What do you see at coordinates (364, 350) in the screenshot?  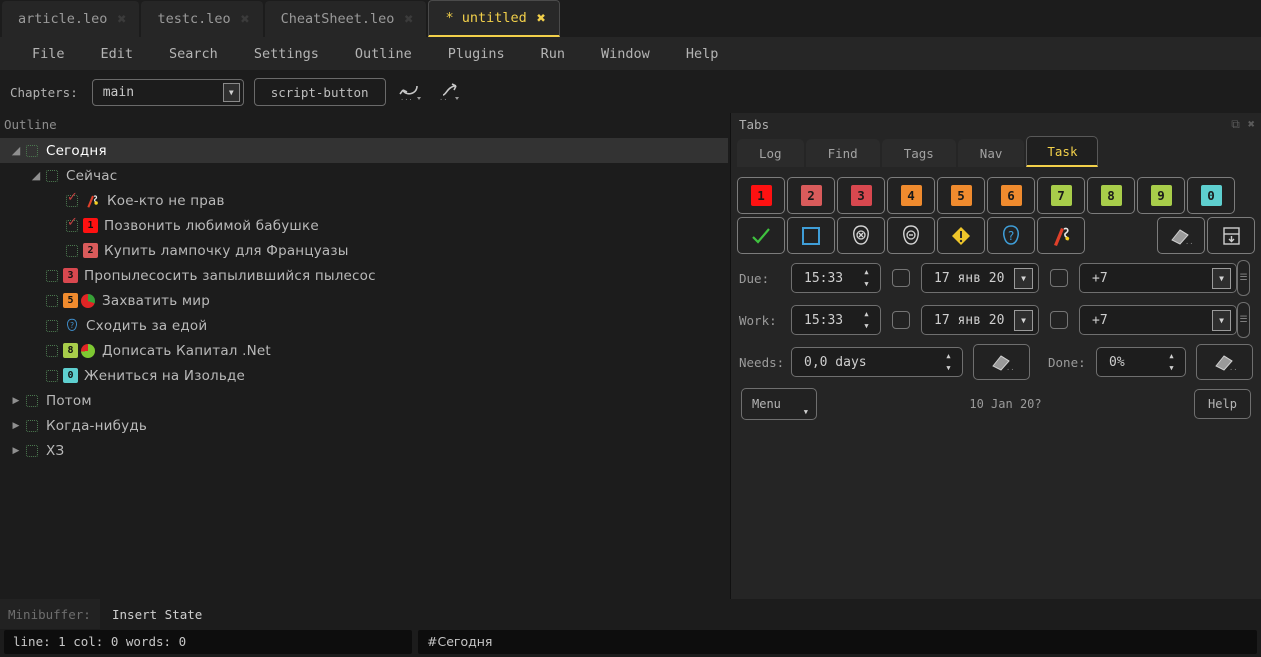 I see `outline-row: 8 Дописать Капитал .Net` at bounding box center [364, 350].